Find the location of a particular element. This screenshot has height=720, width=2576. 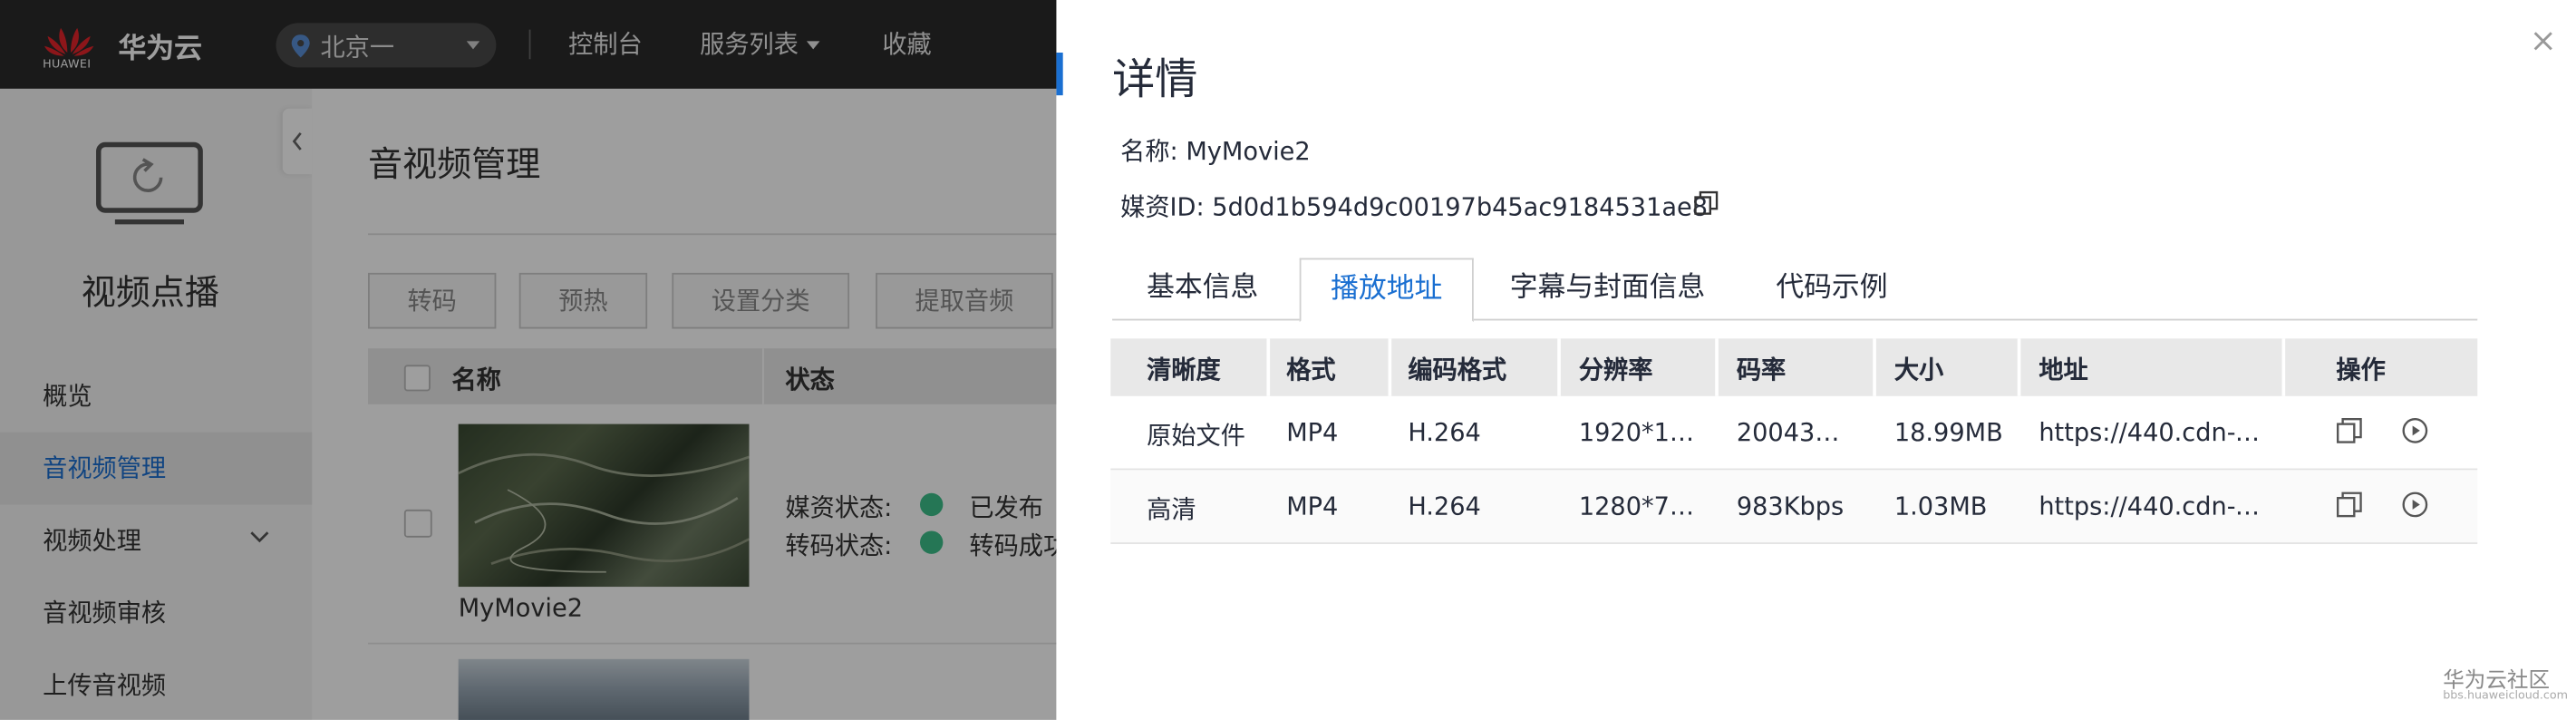

tab-code-sample: 代码示例 is located at coordinates (1831, 289).